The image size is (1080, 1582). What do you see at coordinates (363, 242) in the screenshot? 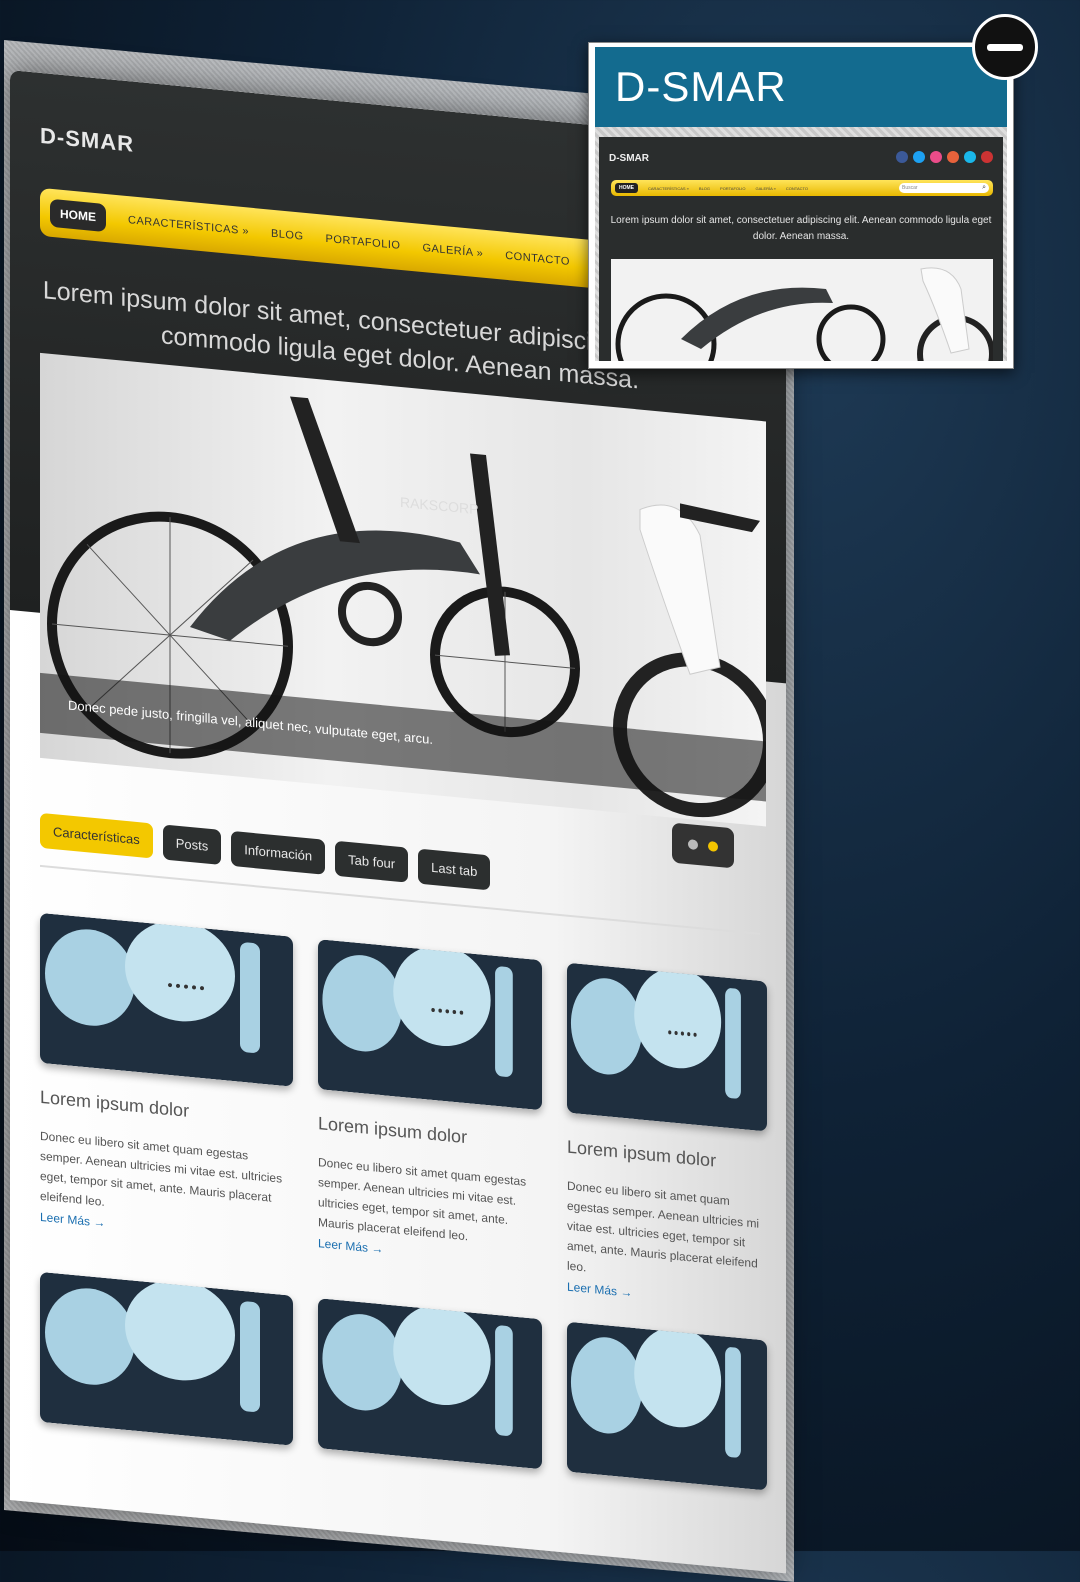
I see `nav-item-portafolio: PORTAFOLIO` at bounding box center [363, 242].